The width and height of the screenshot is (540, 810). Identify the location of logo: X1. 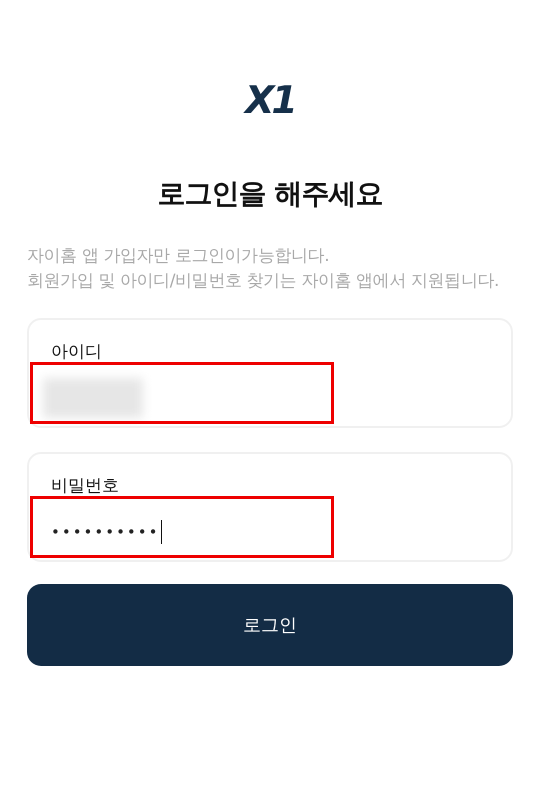
(270, 100).